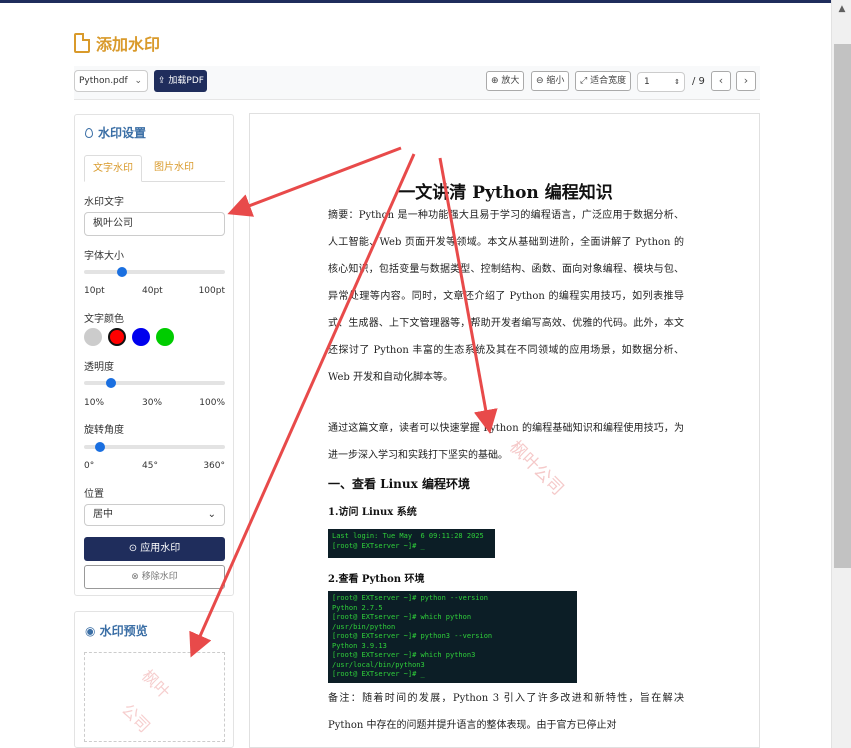  Describe the element at coordinates (94, 403) in the screenshot. I see `tick-label: 10%` at that location.